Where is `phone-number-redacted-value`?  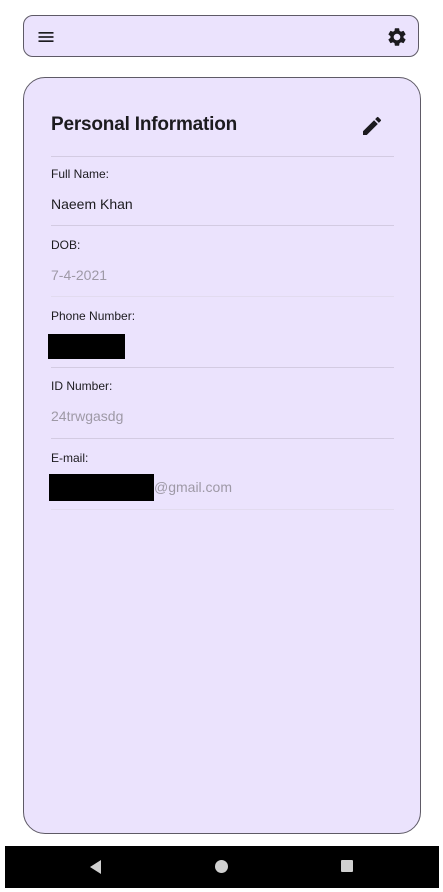
phone-number-redacted-value is located at coordinates (86, 346).